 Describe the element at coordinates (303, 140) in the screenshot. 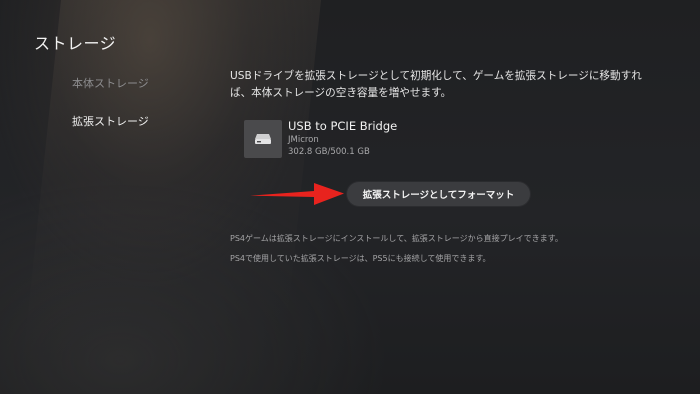

I see `device-maker: JMicron` at that location.